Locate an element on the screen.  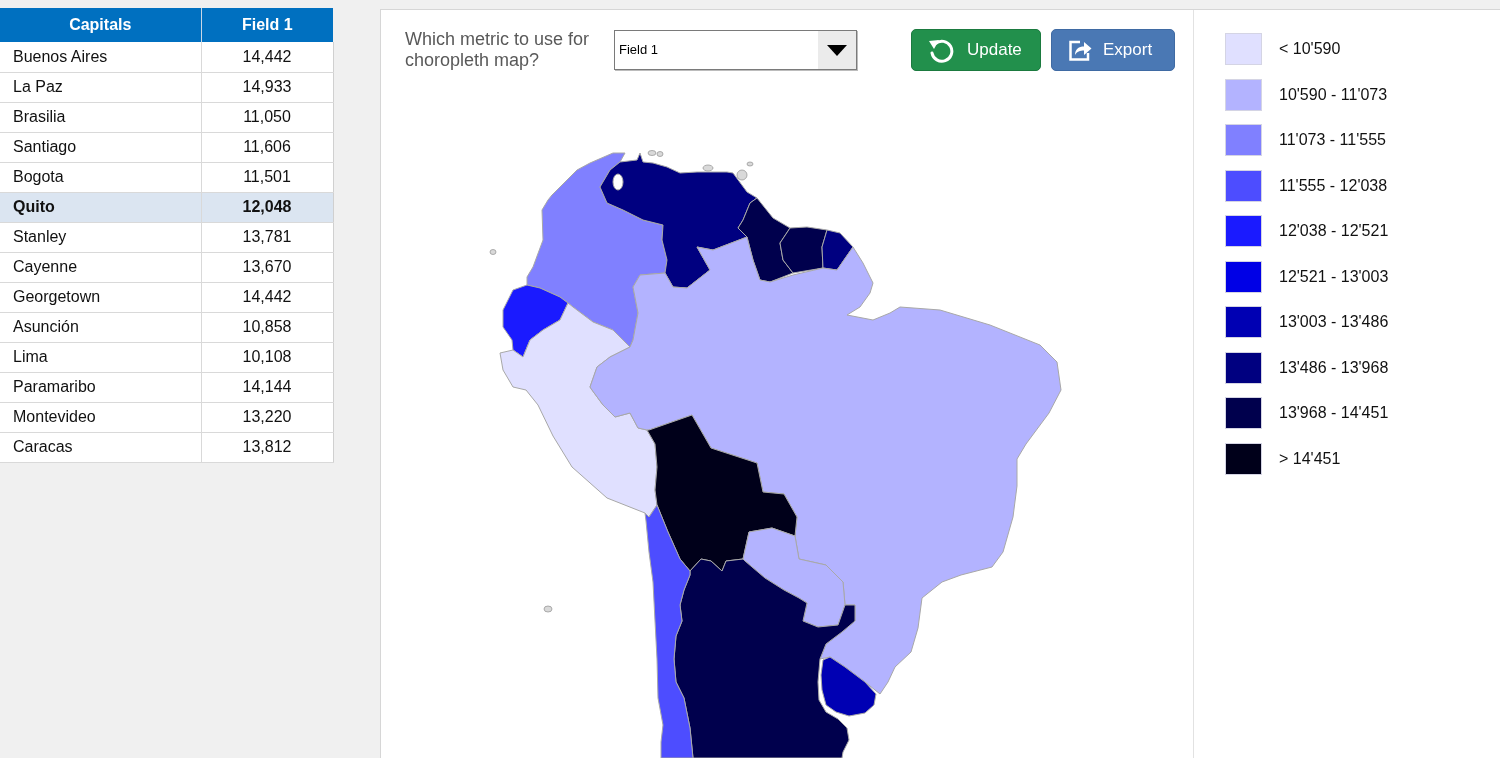
table-cell: Quito is located at coordinates (100, 207).